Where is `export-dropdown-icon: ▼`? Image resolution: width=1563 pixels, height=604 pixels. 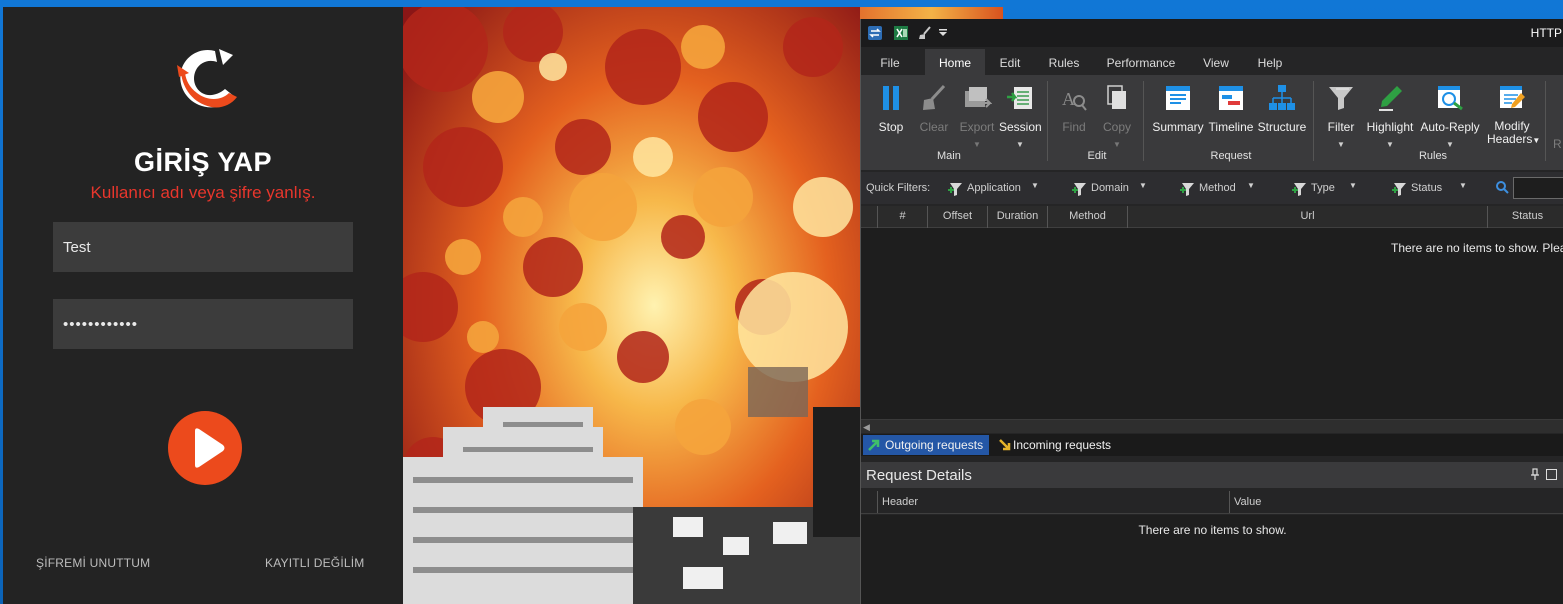 export-dropdown-icon: ▼ is located at coordinates (977, 144).